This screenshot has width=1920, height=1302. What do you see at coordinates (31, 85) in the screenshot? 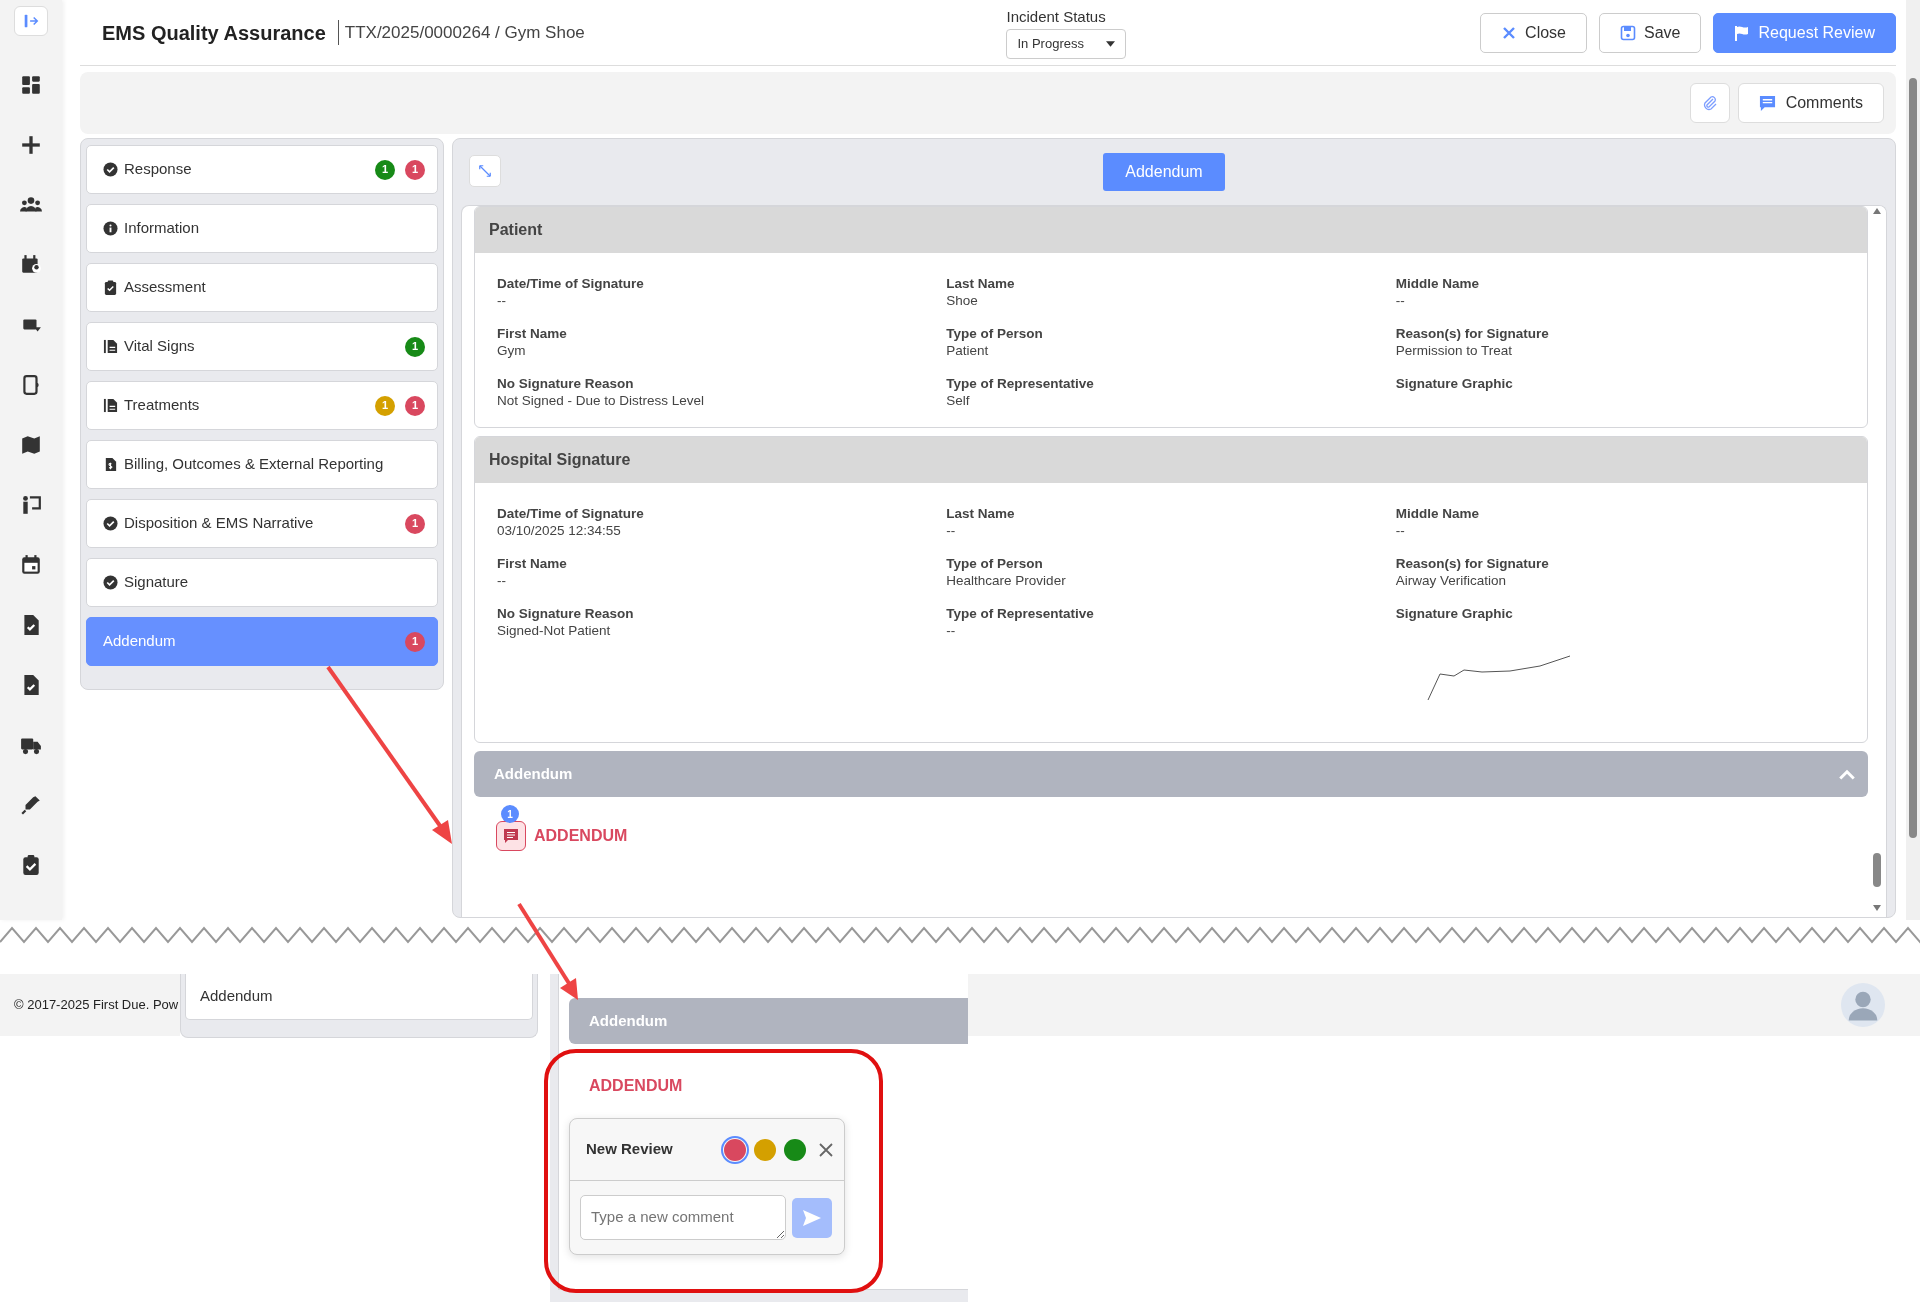
I see `dashboard-icon` at bounding box center [31, 85].